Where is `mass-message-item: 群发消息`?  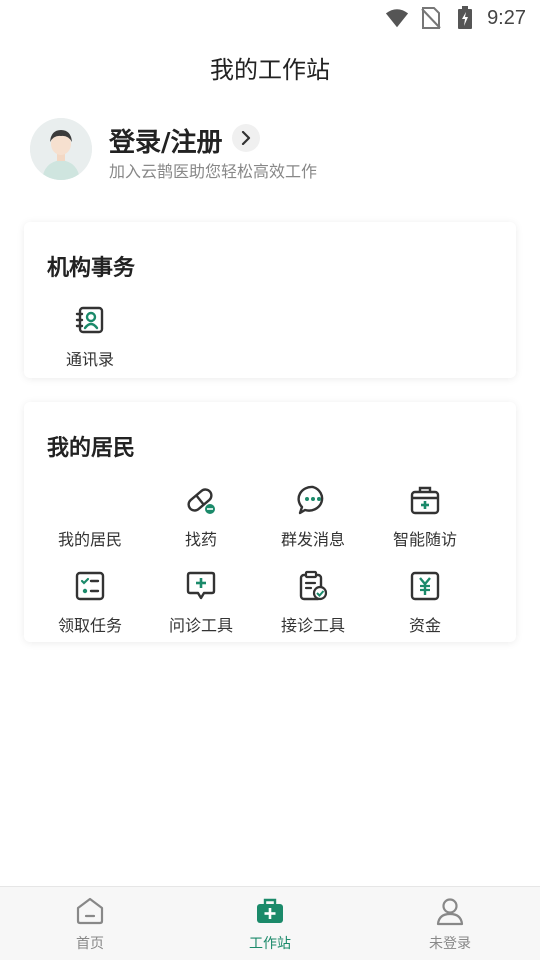
mass-message-item: 群发消息 is located at coordinates (313, 522).